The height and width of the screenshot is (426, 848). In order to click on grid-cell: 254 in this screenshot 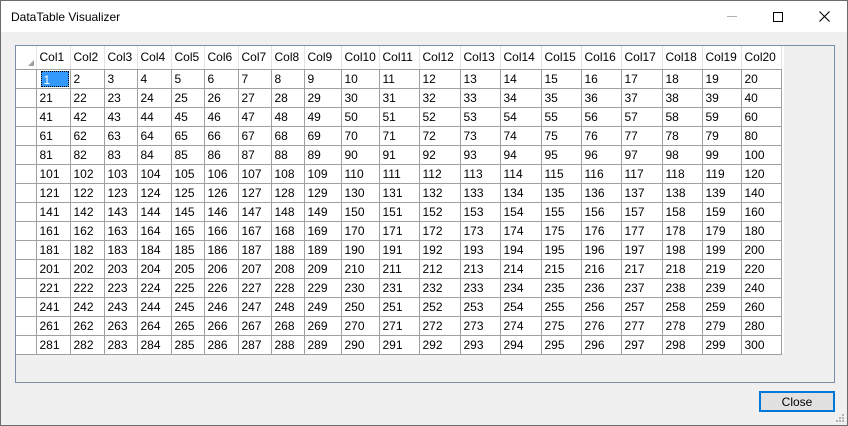, I will do `click(521, 307)`.